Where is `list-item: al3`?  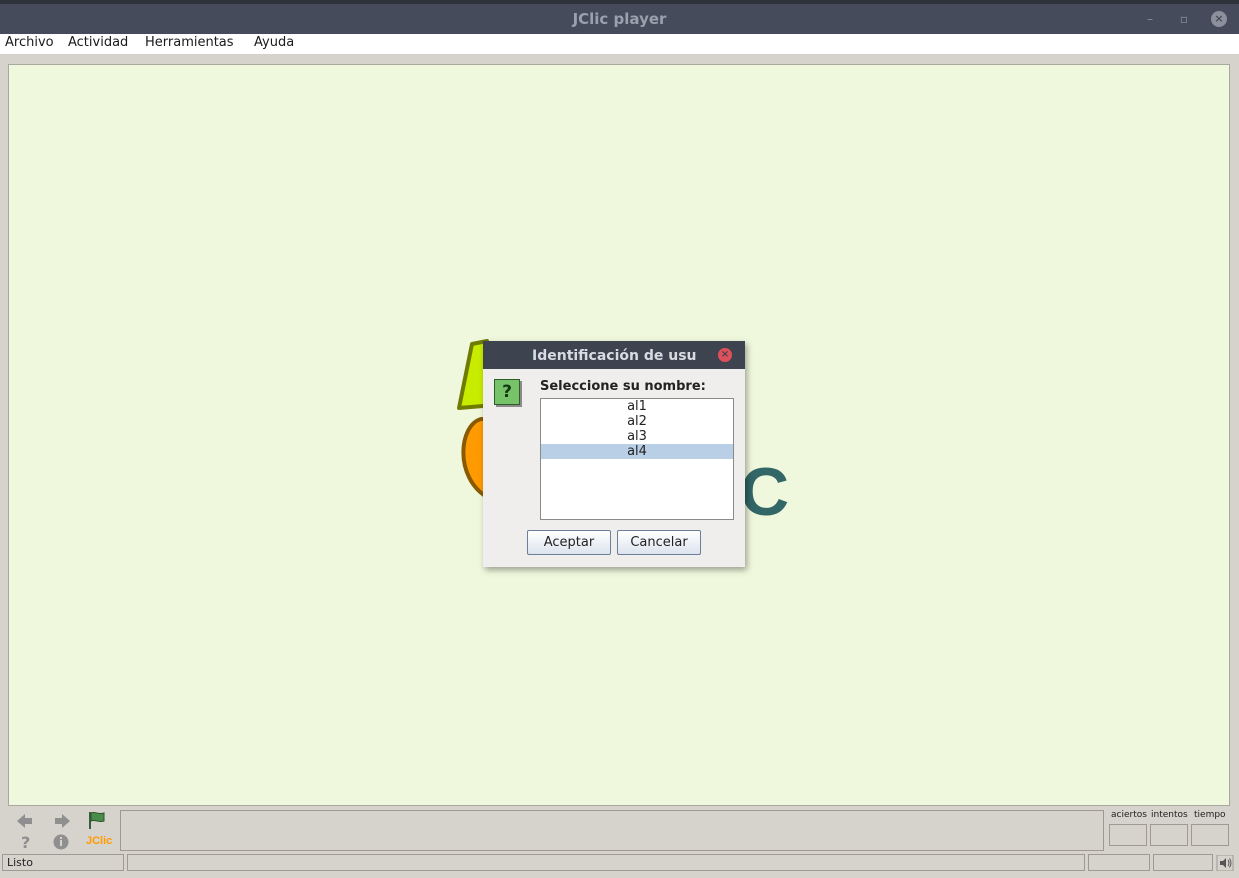 list-item: al3 is located at coordinates (637, 436).